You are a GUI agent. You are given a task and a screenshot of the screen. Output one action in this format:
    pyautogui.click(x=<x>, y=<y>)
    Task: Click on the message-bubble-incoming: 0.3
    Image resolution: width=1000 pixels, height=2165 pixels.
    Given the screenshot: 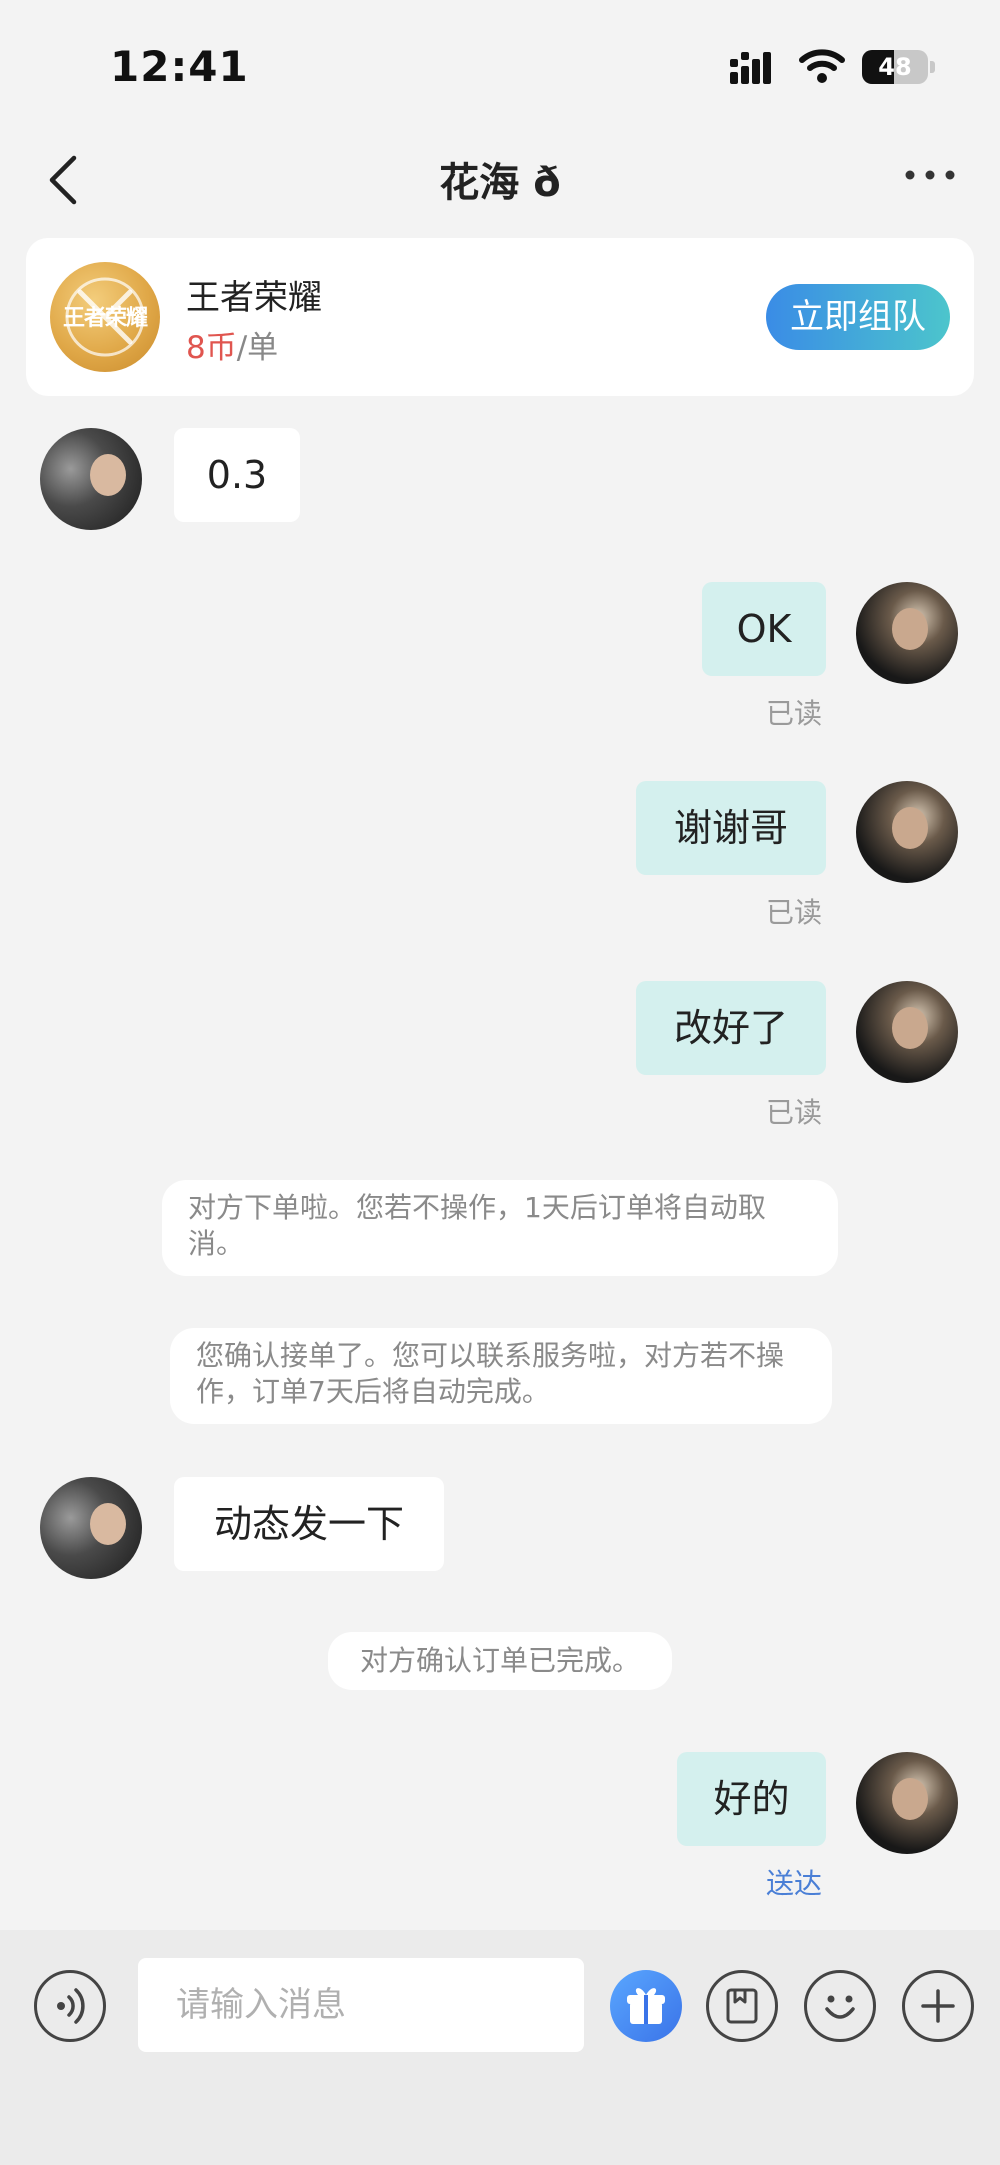 What is the action you would take?
    pyautogui.click(x=237, y=475)
    